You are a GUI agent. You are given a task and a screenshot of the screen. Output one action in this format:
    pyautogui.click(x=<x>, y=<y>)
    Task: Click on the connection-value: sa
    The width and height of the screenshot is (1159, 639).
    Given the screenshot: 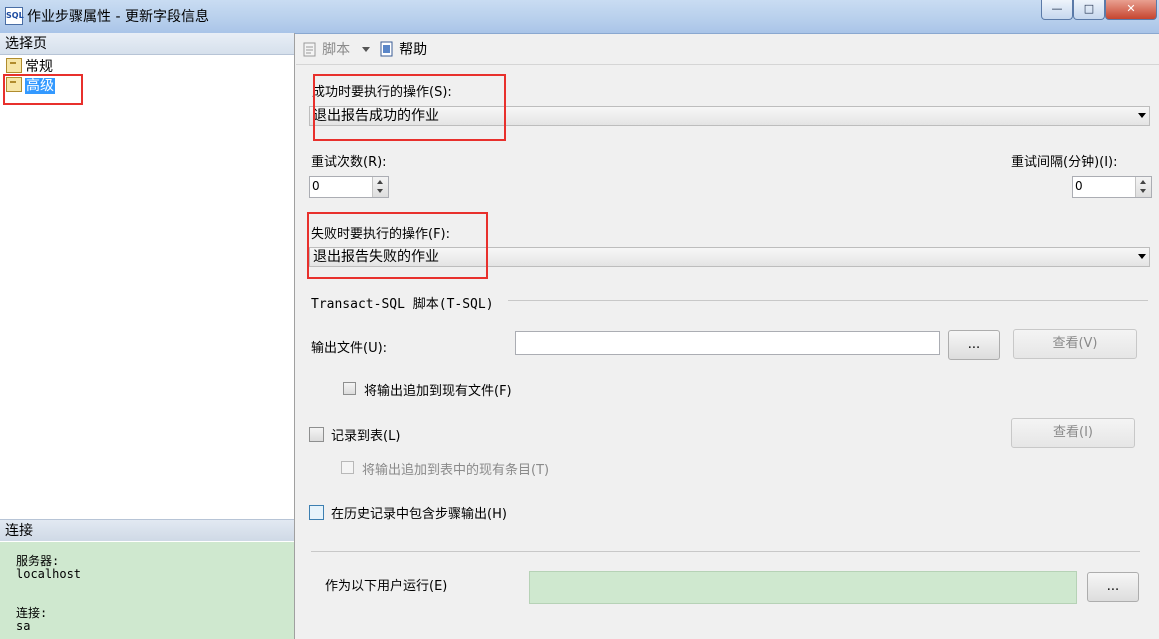 What is the action you would take?
    pyautogui.click(x=23, y=626)
    